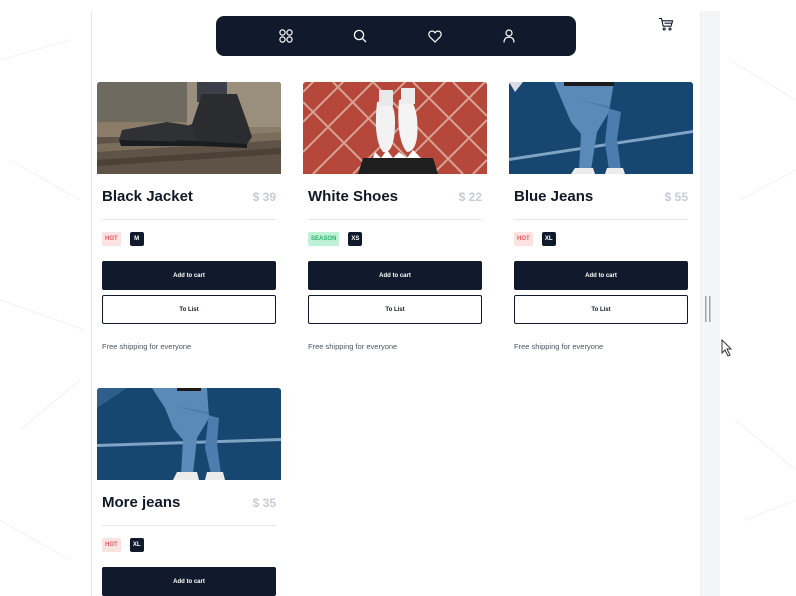 Image resolution: width=796 pixels, height=596 pixels. Describe the element at coordinates (147, 196) in the screenshot. I see `product-title: Black Jacket` at that location.